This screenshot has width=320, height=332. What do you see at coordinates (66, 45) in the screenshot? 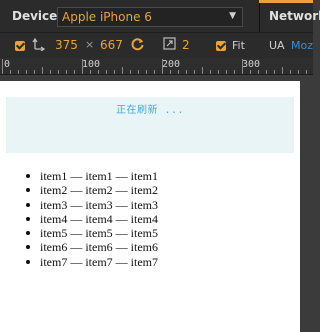
I see `width-value: 375` at bounding box center [66, 45].